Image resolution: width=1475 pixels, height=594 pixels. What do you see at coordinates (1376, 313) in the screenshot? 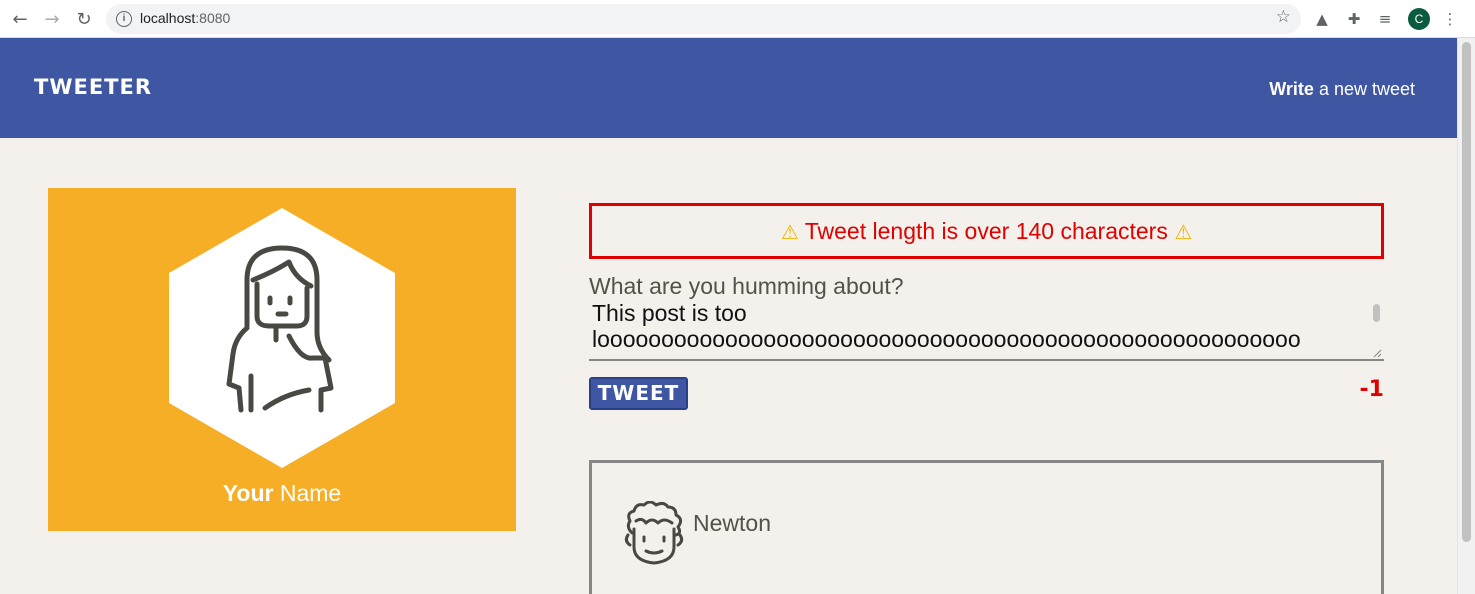
I see `textarea-scrollbar-thumb` at bounding box center [1376, 313].